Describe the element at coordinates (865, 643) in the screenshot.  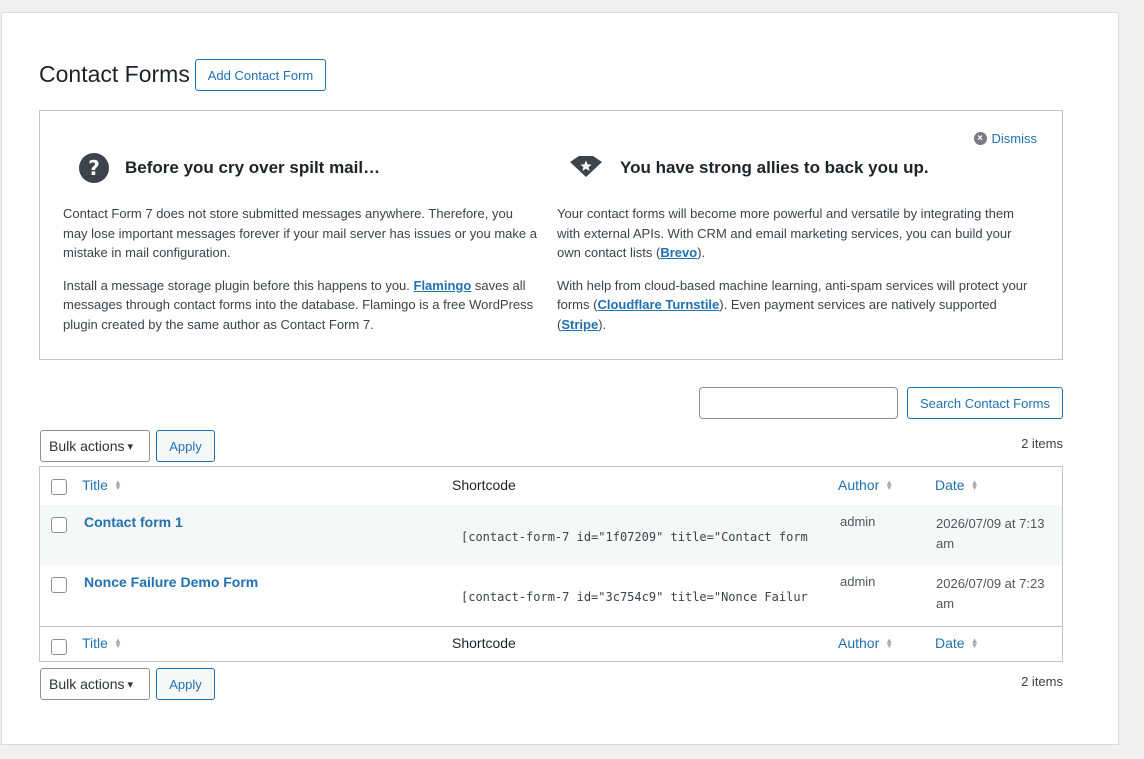
I see `author-column-footer: Author ▲ ▼` at that location.